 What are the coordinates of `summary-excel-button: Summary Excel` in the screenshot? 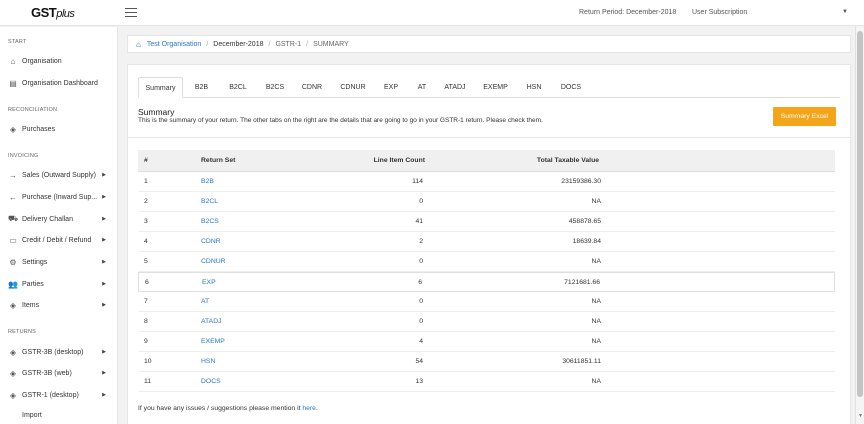 It's located at (804, 116).